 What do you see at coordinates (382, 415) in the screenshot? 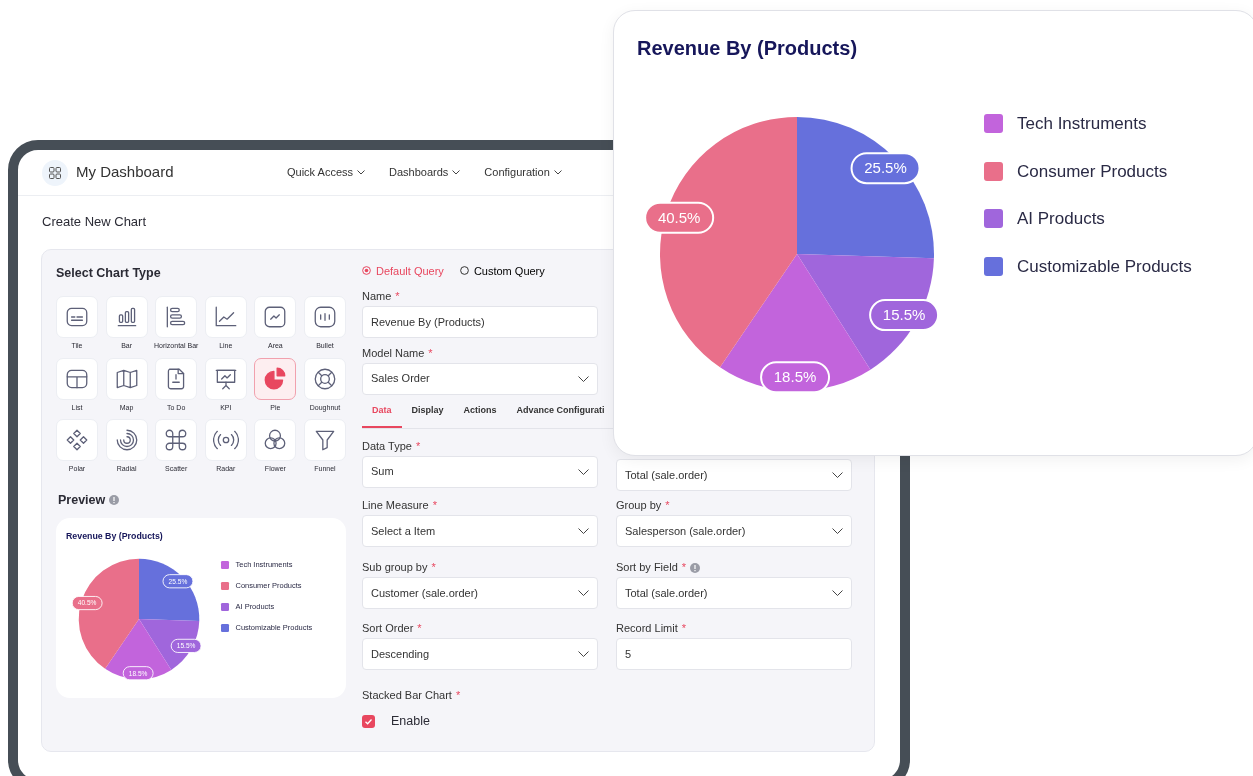
I see `tab: Data` at bounding box center [382, 415].